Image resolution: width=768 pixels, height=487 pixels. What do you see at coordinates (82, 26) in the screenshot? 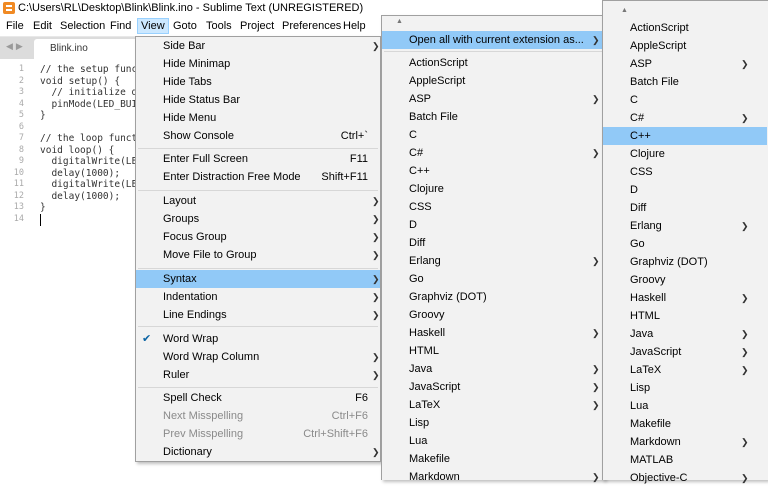
I see `menu-selection: Selection` at bounding box center [82, 26].